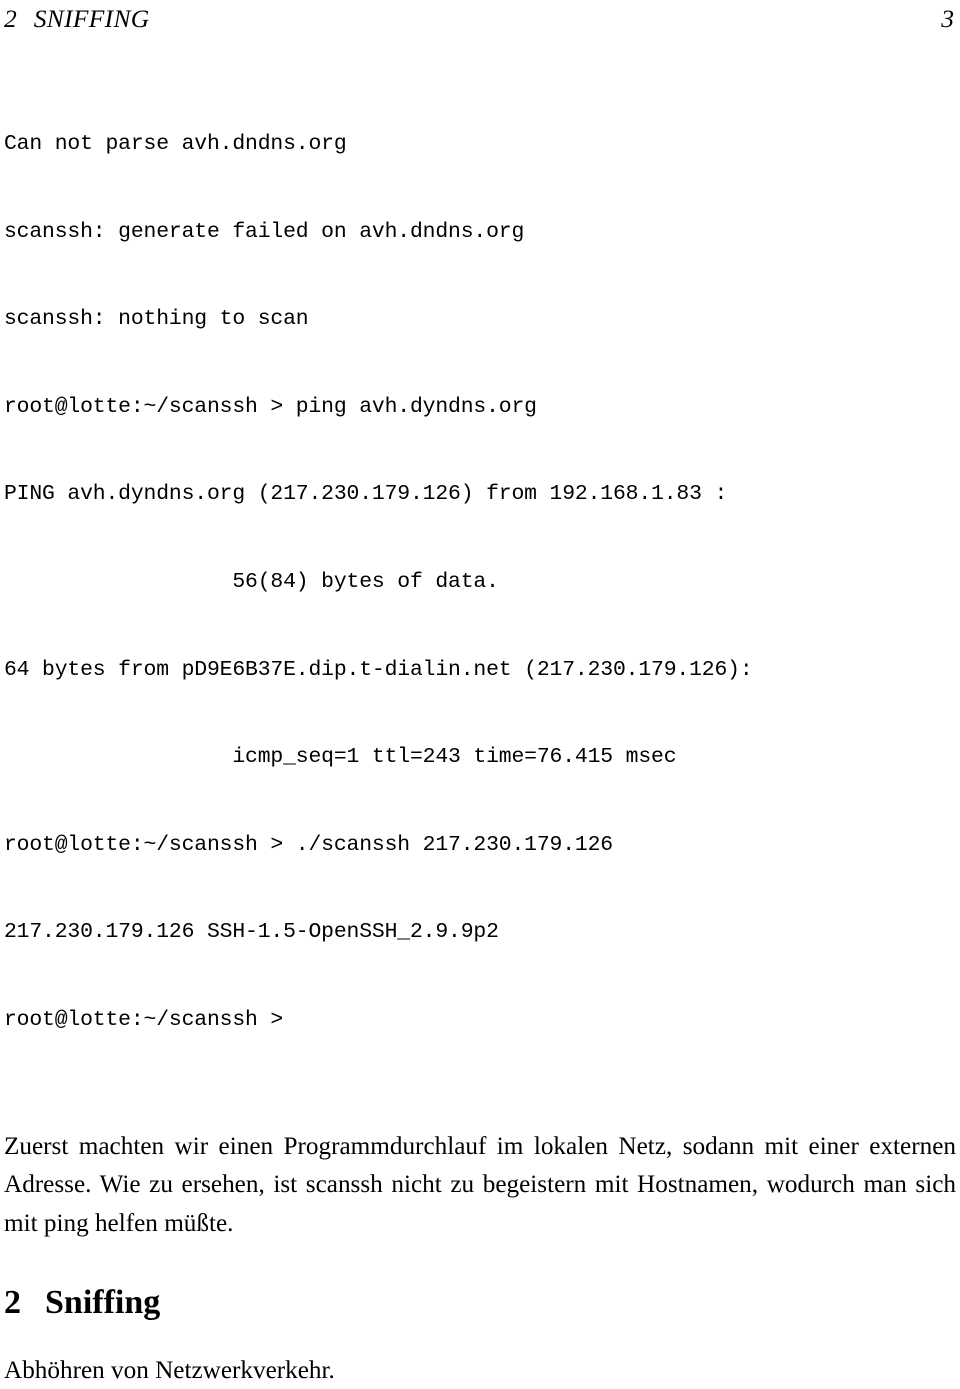 The image size is (960, 1389). What do you see at coordinates (169, 1371) in the screenshot?
I see `section-intro-sniffing: Abhöhren von Netzwerkverkehr.` at bounding box center [169, 1371].